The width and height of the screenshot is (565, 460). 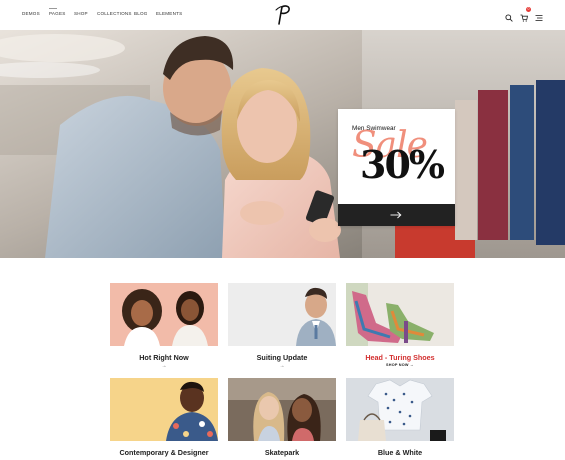 I want to click on promo-shop-button, so click(x=396, y=215).